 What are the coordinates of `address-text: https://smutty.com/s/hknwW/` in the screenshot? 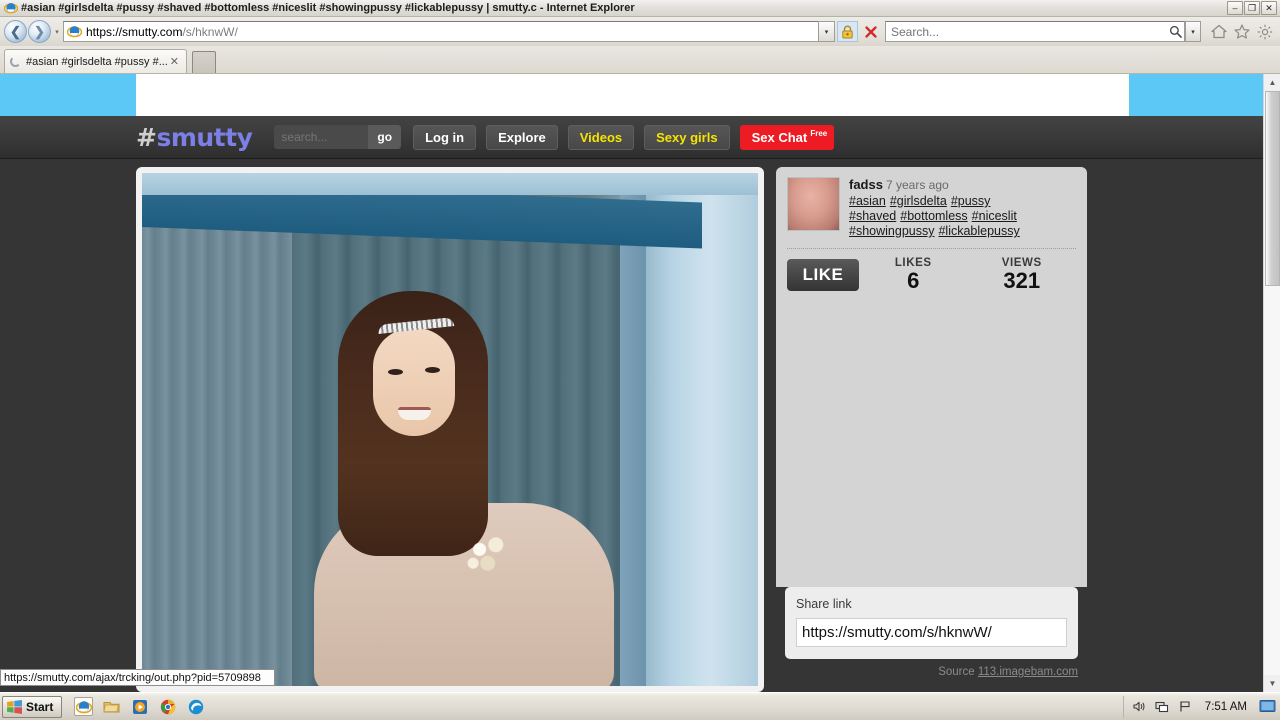 It's located at (452, 32).